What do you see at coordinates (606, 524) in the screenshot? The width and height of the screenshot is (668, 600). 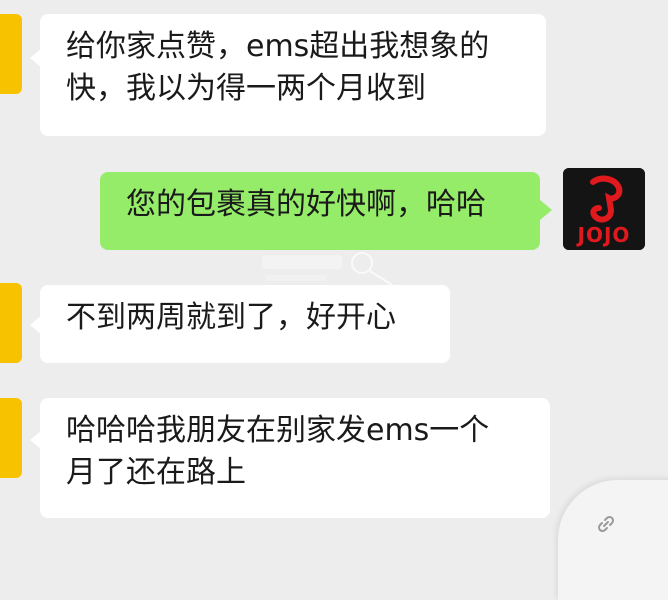 I see `link-icon` at bounding box center [606, 524].